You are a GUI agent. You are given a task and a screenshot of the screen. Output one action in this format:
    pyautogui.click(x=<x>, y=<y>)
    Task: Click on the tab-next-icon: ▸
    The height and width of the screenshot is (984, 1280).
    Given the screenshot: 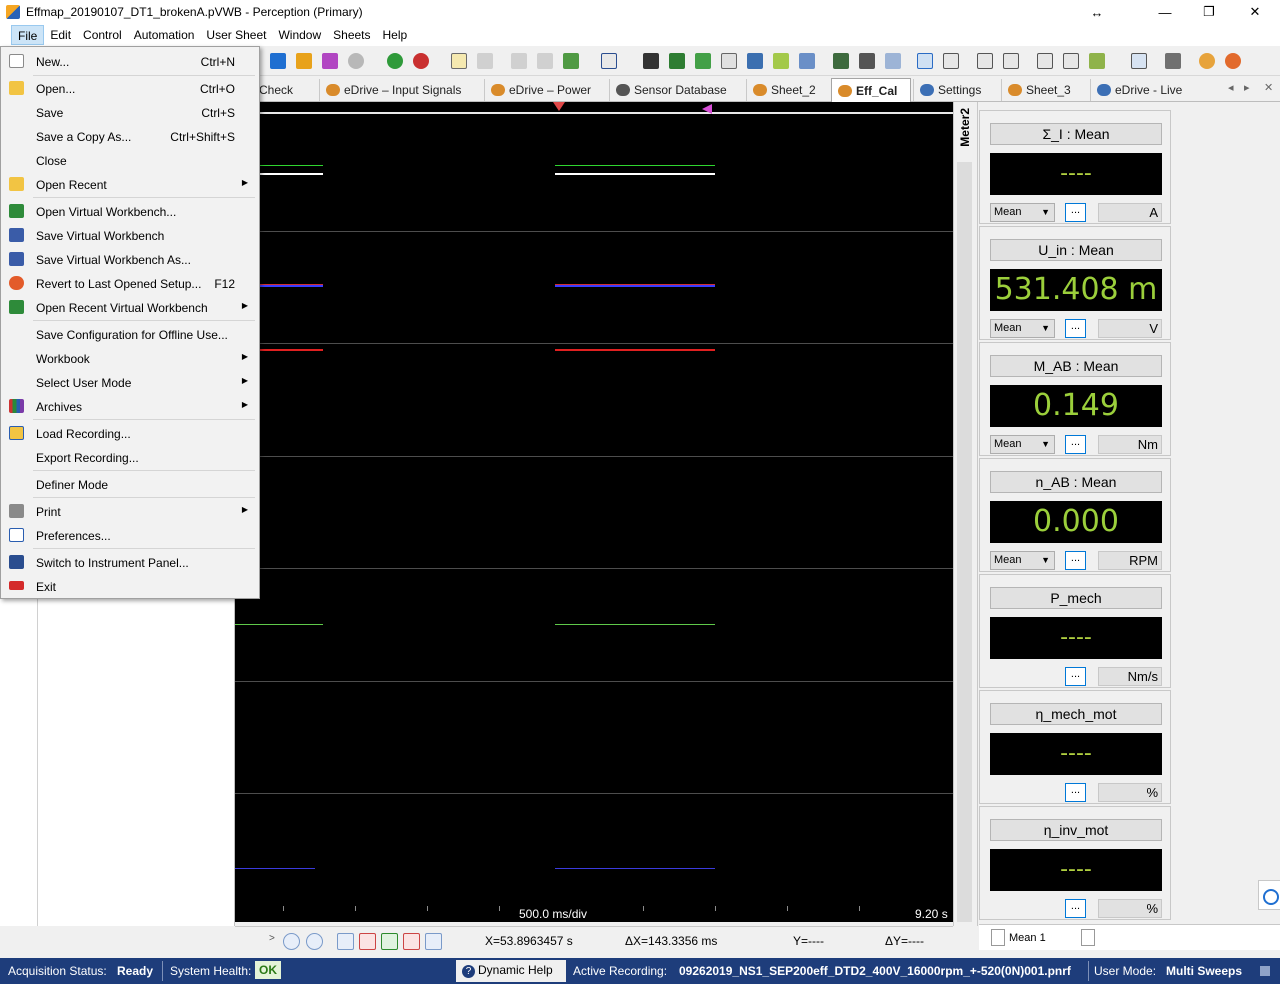 What is the action you would take?
    pyautogui.click(x=1247, y=87)
    